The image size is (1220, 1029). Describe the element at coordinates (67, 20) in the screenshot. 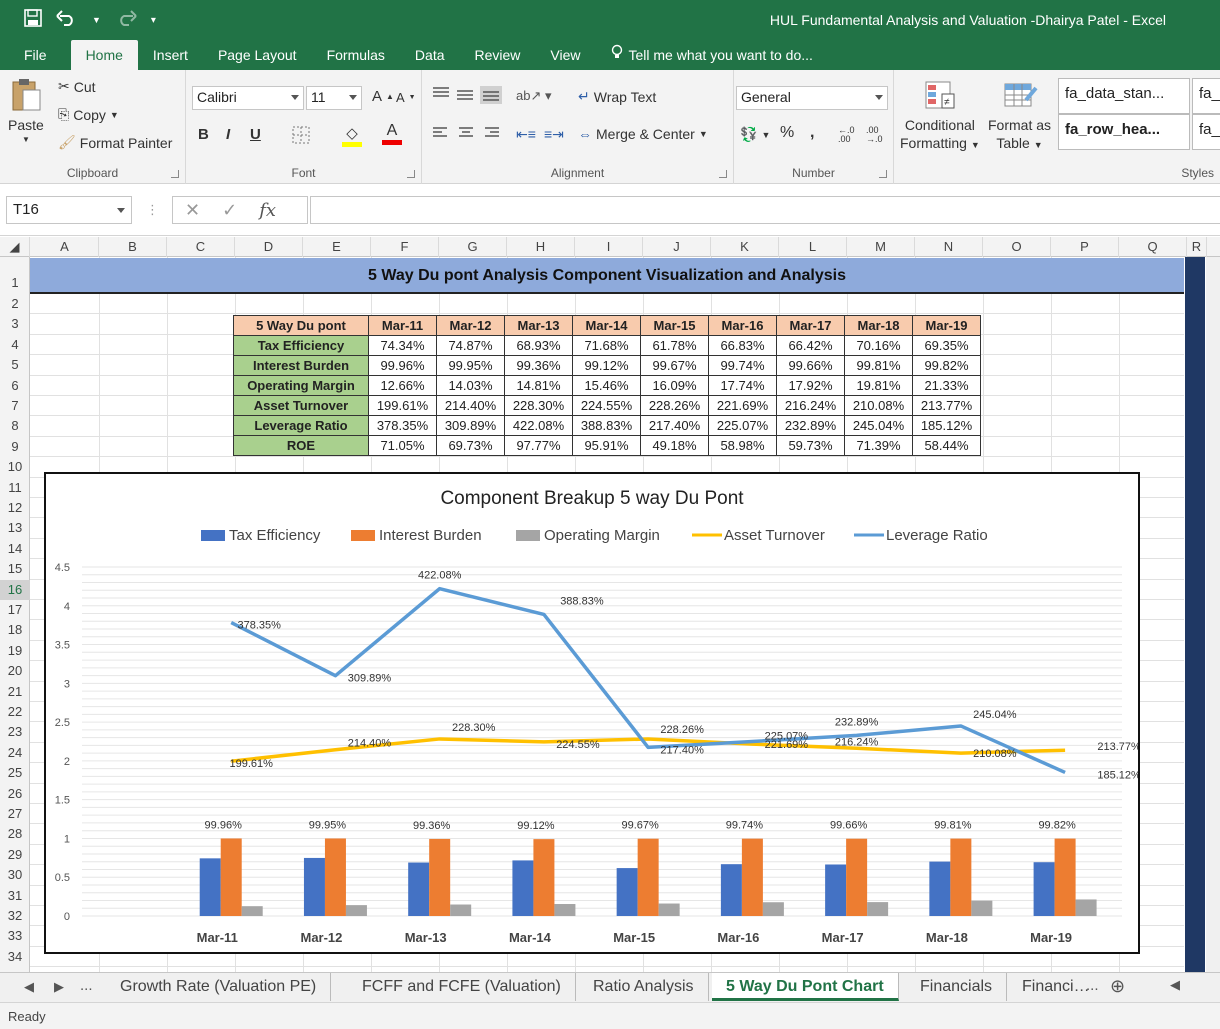

I see `undo-icon` at that location.